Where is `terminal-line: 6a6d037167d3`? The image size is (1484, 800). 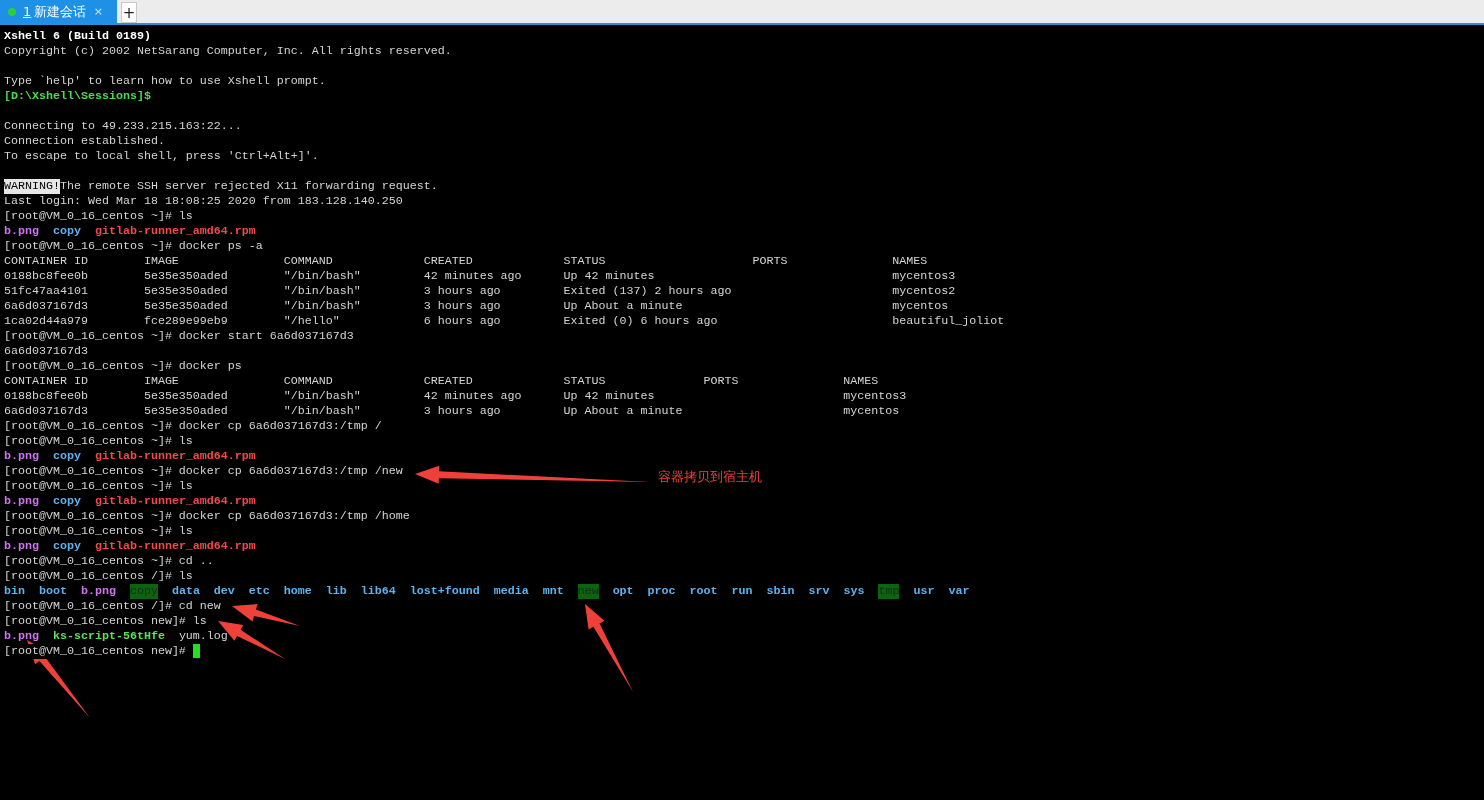
terminal-line: 6a6d037167d3 is located at coordinates (46, 351).